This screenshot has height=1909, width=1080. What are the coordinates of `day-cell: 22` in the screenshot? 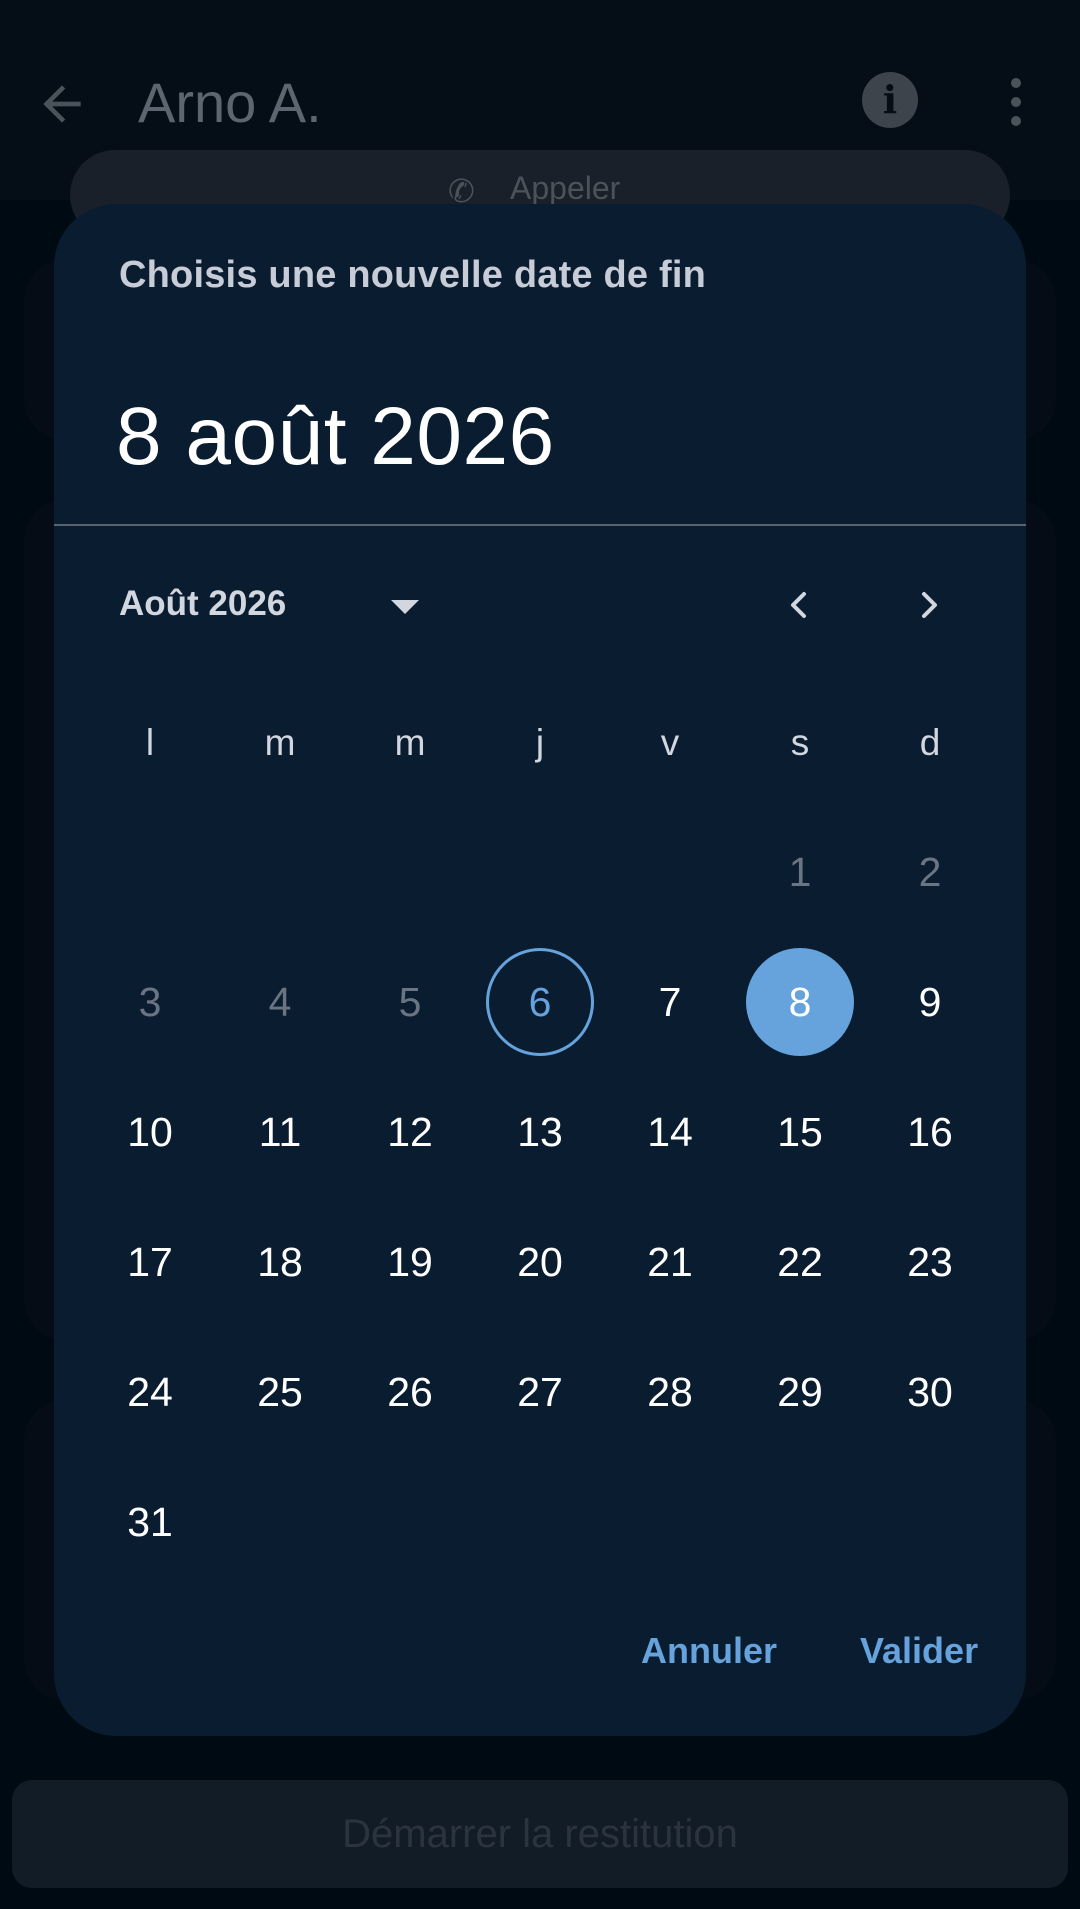 It's located at (800, 1262).